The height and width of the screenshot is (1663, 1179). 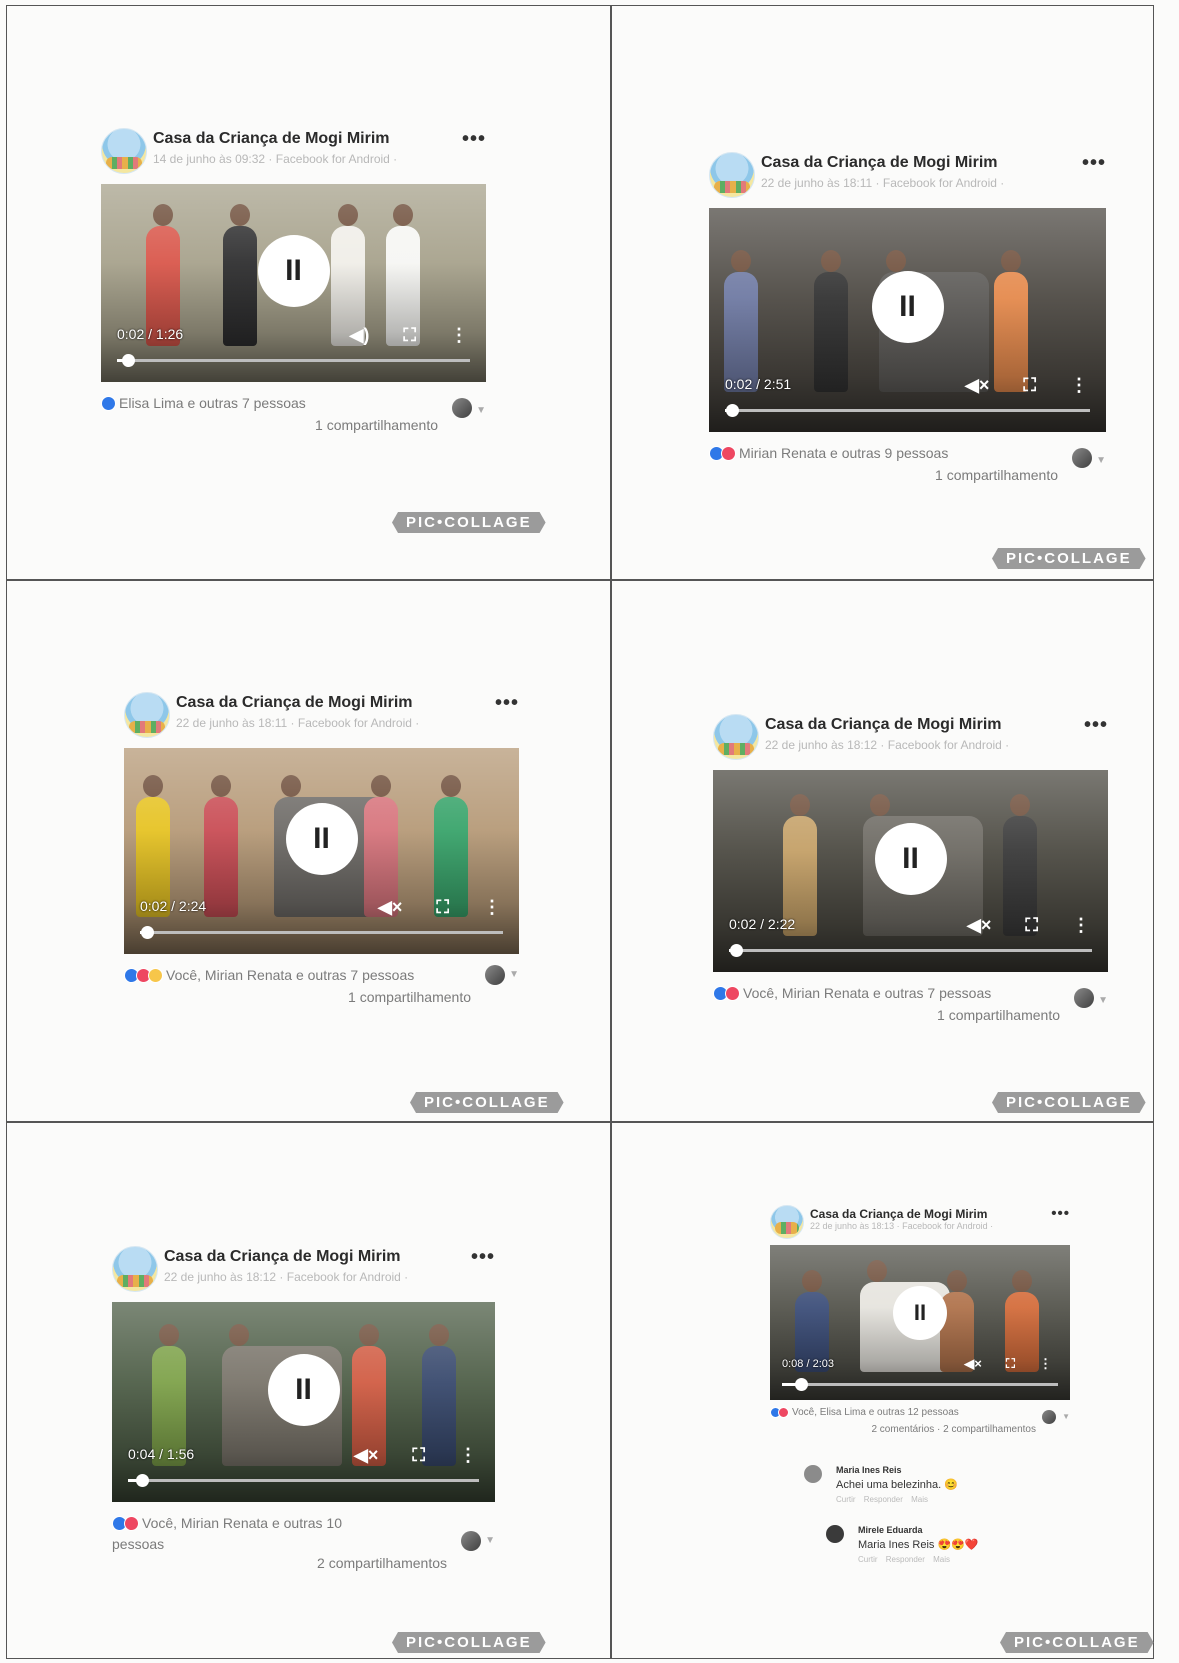 What do you see at coordinates (360, 335) in the screenshot?
I see `volume-icon: ◀)` at bounding box center [360, 335].